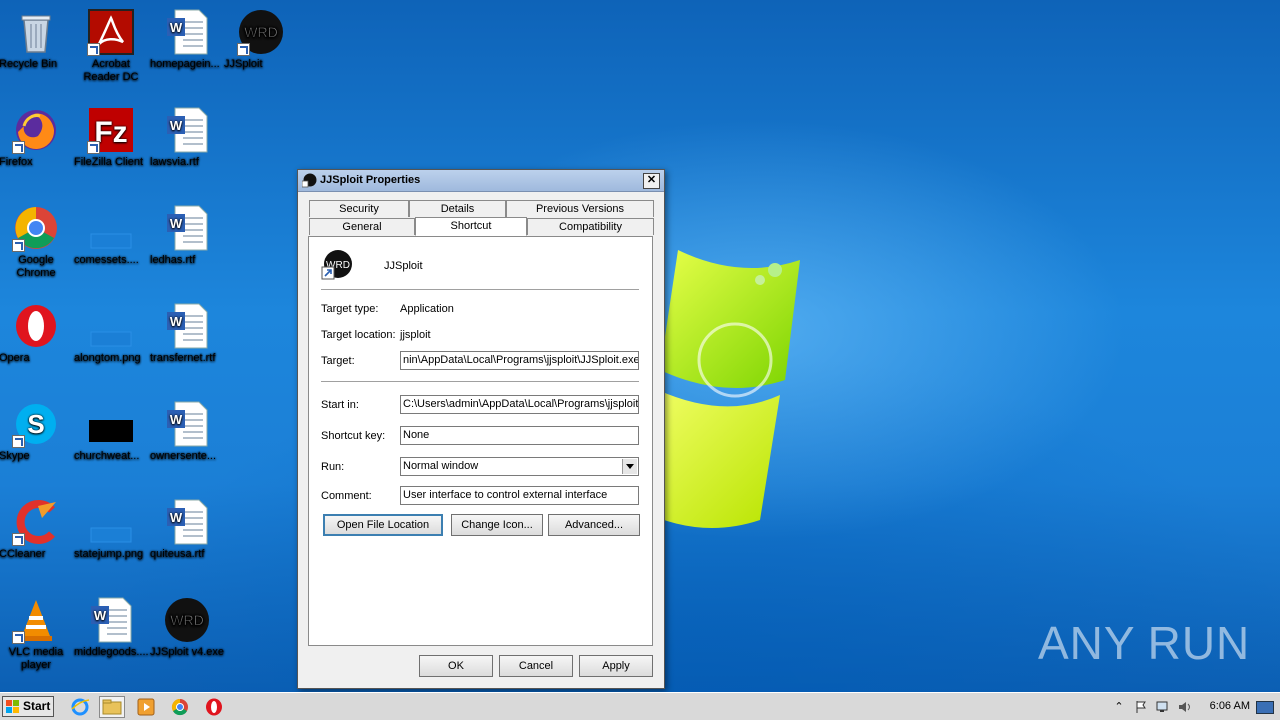 The image size is (1280, 720). Describe the element at coordinates (456, 666) in the screenshot. I see `ok-button: OK` at that location.